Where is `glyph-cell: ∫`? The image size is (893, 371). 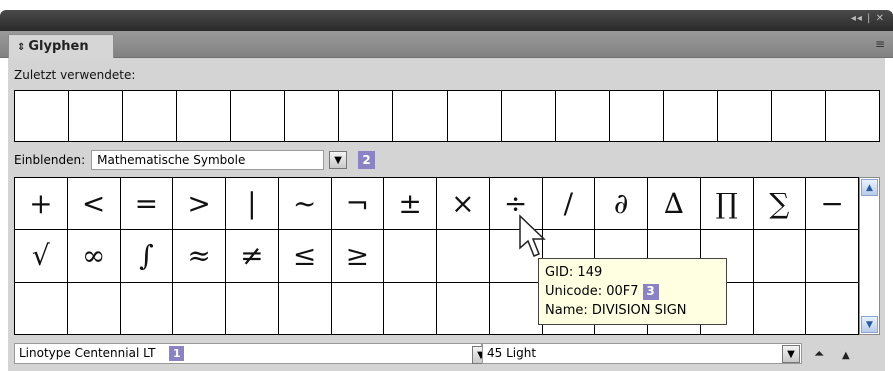
glyph-cell: ∫ is located at coordinates (147, 256).